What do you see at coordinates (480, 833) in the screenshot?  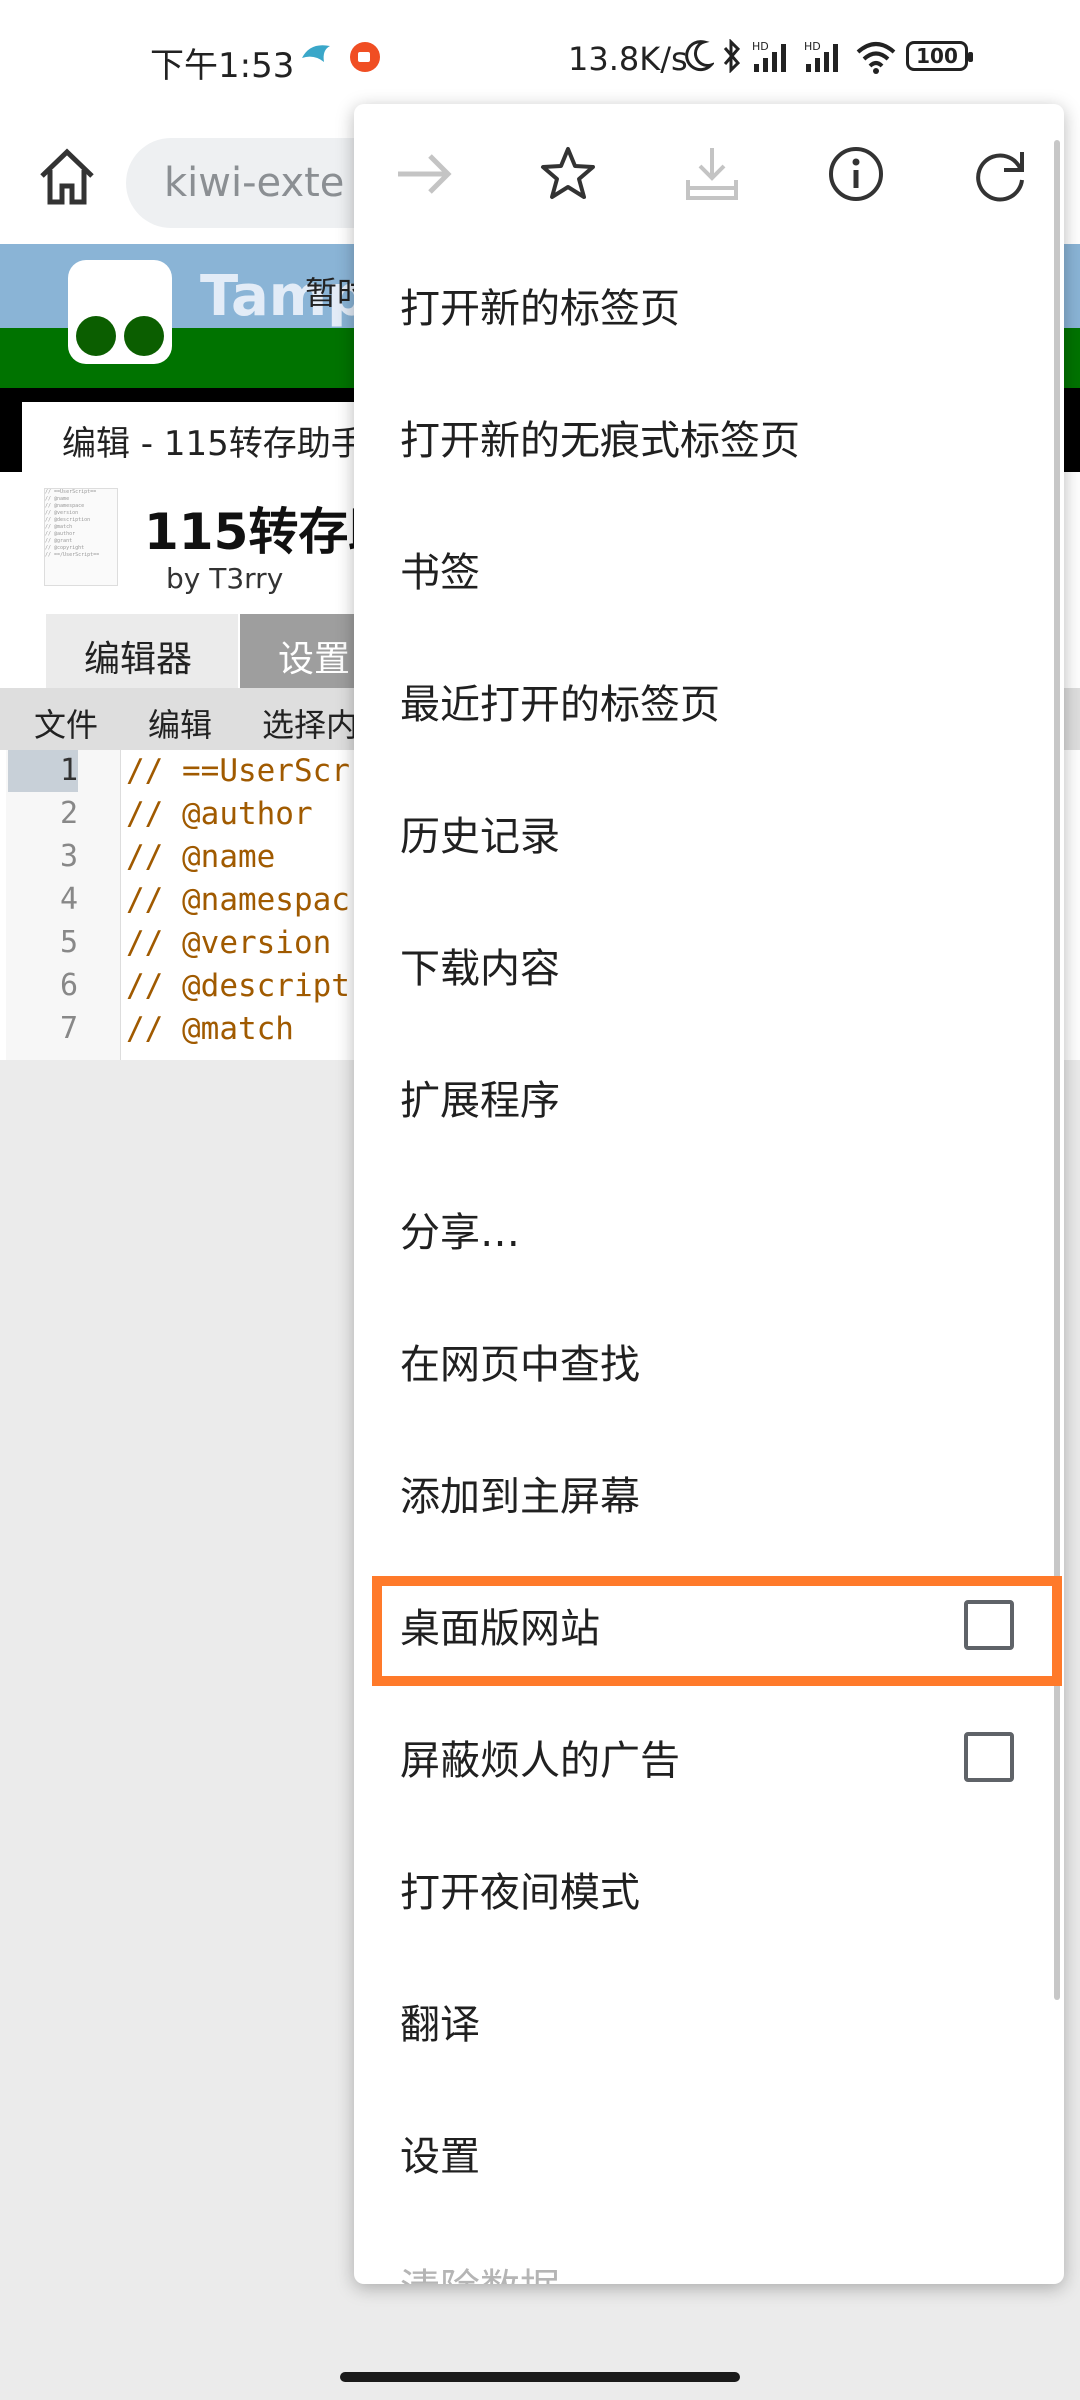 I see `menu-item-history: 历史记录` at bounding box center [480, 833].